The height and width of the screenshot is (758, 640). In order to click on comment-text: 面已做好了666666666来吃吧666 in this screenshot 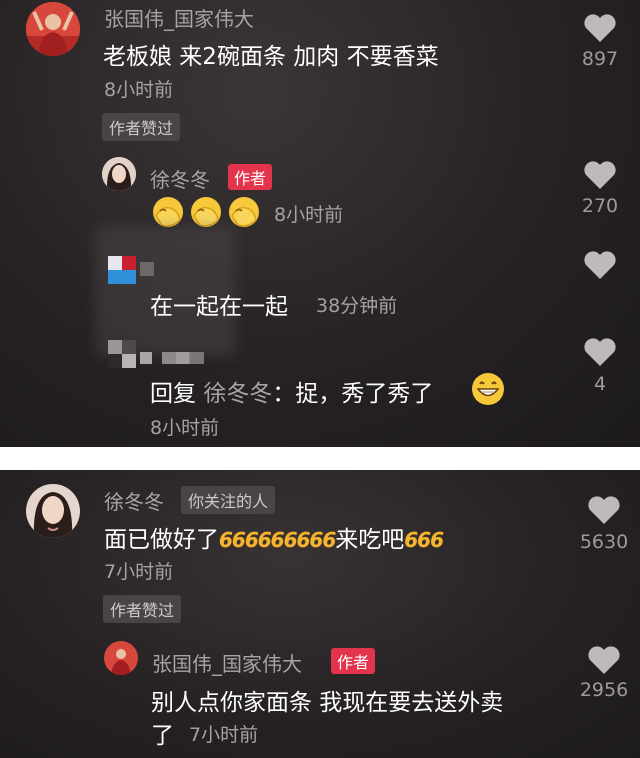, I will do `click(274, 537)`.